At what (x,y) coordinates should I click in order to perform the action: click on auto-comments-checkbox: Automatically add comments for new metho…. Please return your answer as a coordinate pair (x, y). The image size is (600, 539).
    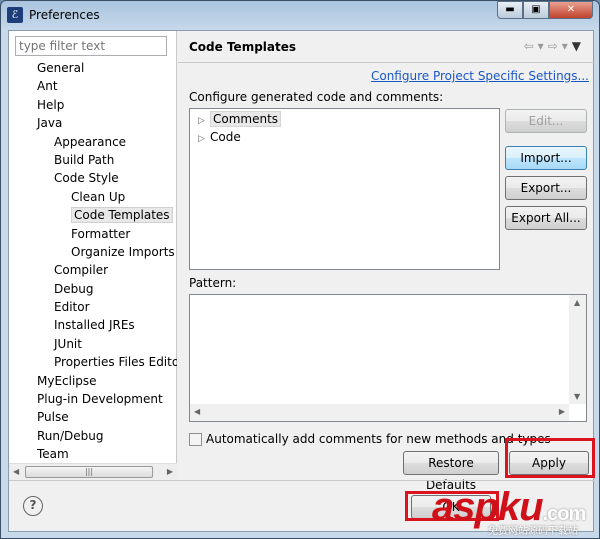
    Looking at the image, I should click on (370, 439).